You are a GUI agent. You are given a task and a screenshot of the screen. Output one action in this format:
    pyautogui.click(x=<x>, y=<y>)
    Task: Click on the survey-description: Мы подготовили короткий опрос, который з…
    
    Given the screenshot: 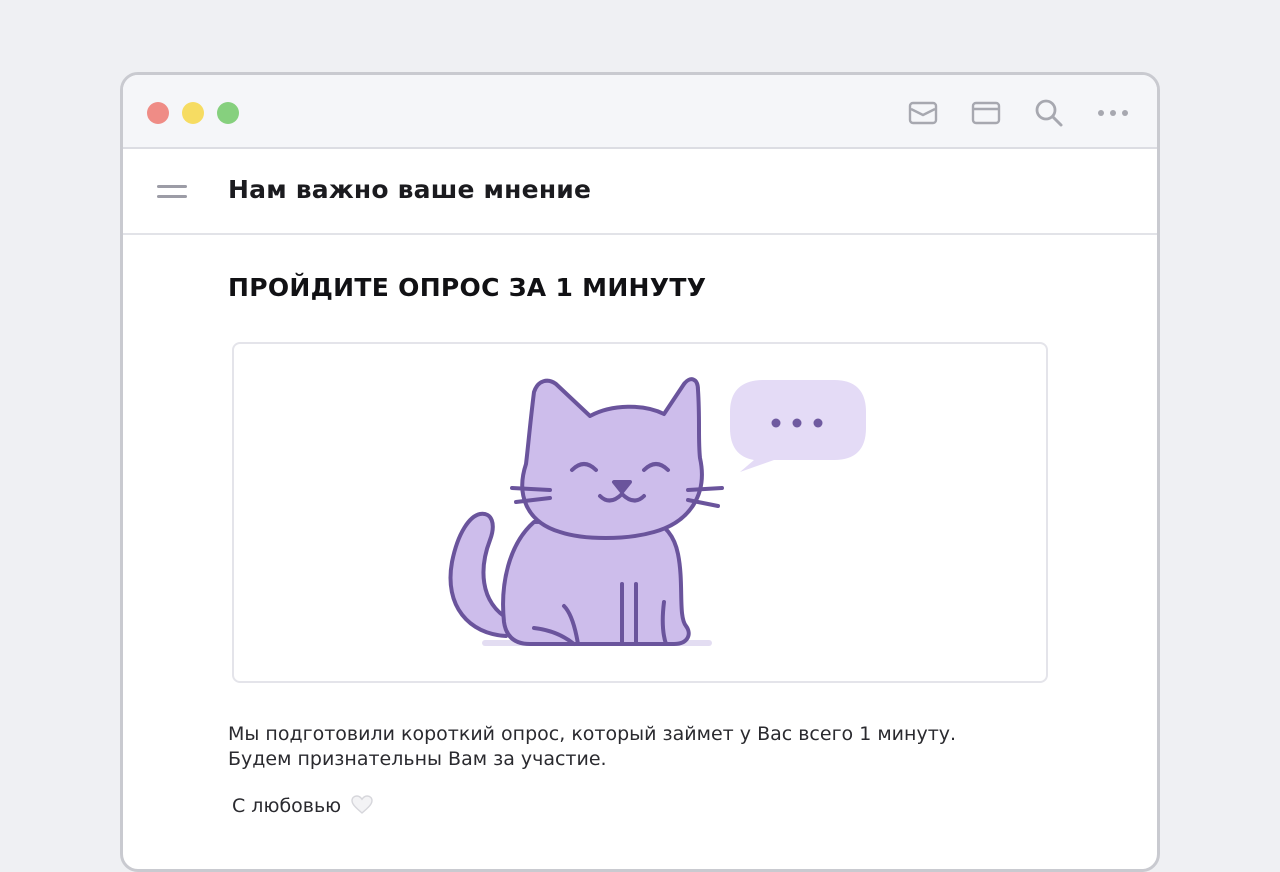 What is the action you would take?
    pyautogui.click(x=628, y=747)
    